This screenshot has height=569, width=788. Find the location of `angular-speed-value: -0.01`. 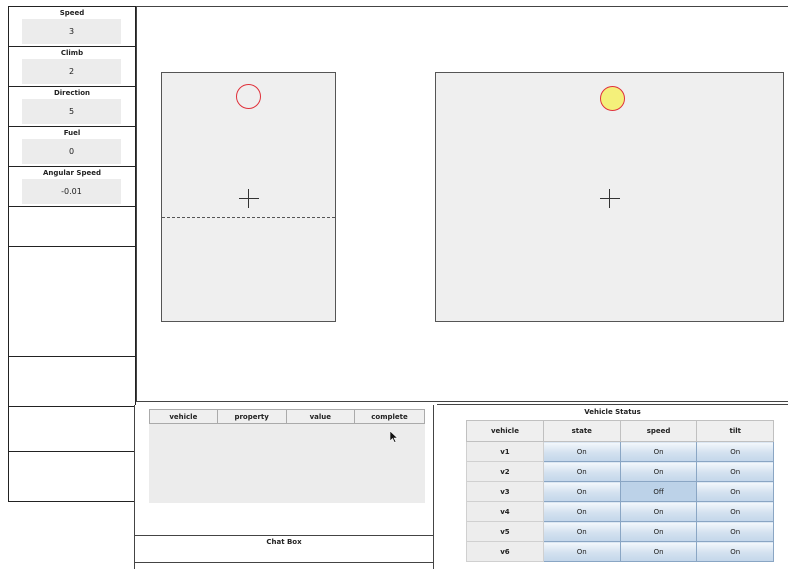

angular-speed-value: -0.01 is located at coordinates (71, 191).